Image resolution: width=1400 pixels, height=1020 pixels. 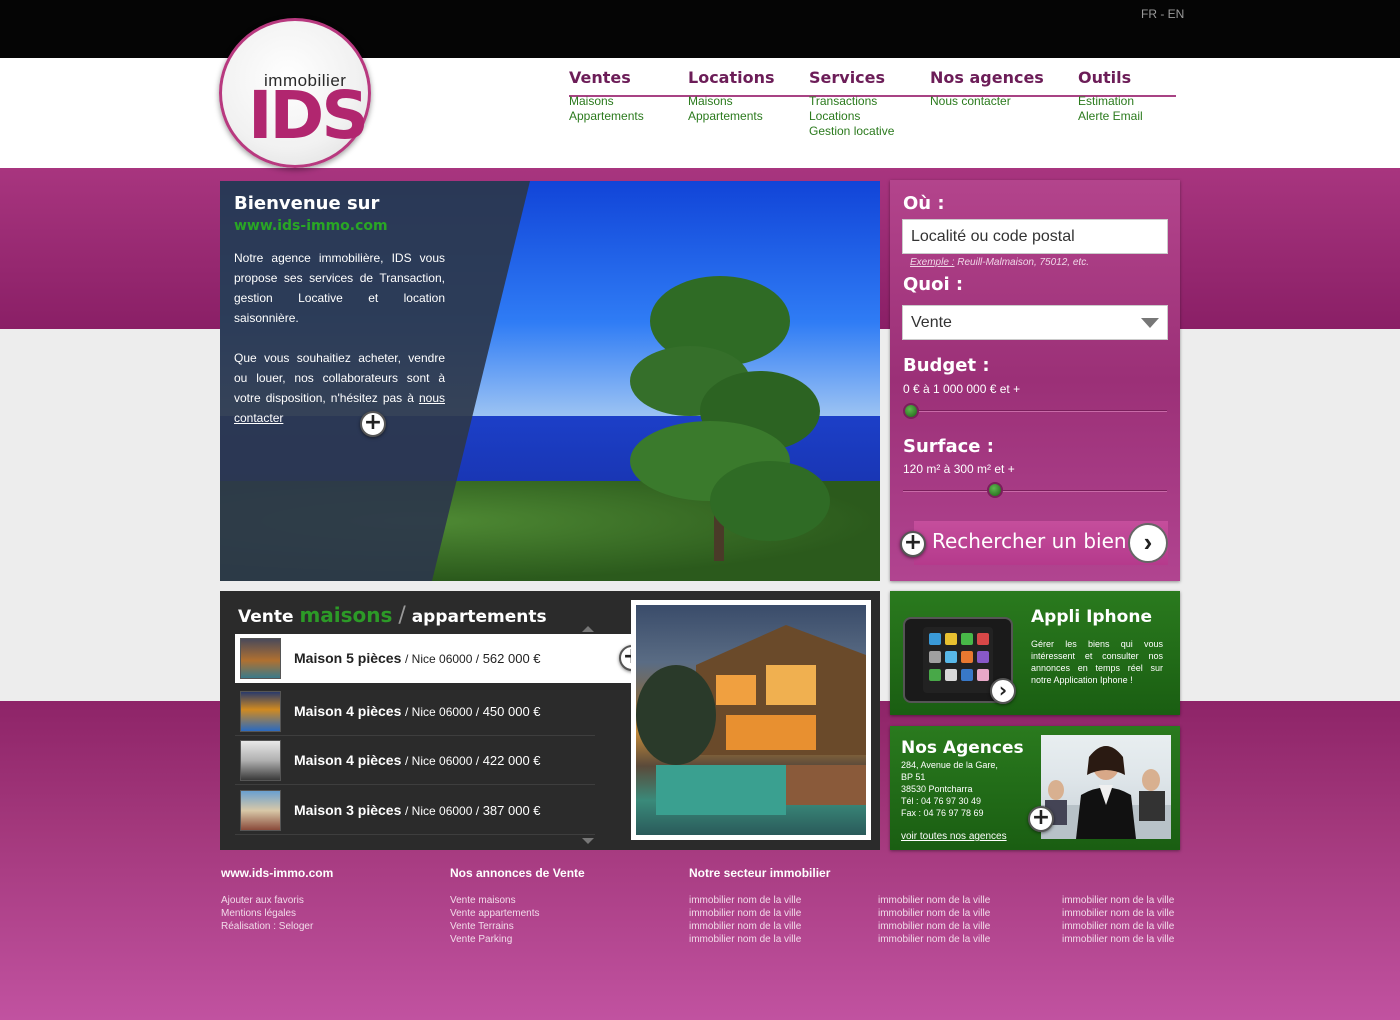 I want to click on nav-group-outils: Outils Estimation Alerte Email, so click(x=1110, y=96).